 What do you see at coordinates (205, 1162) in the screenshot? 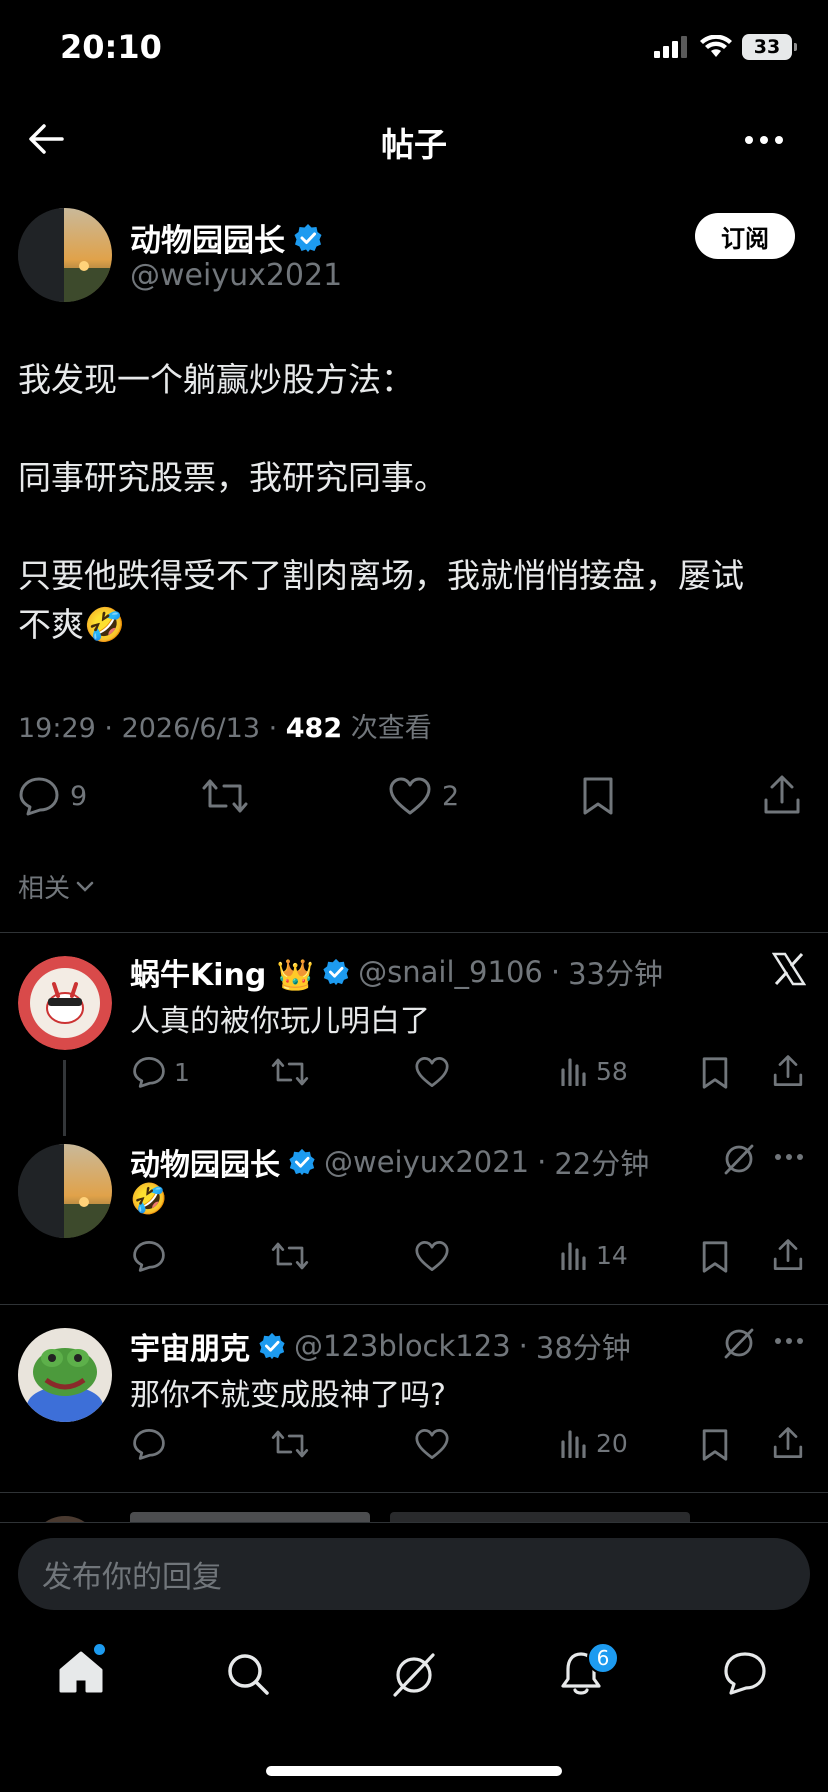
I see `reply-author-name: 动物园园长` at bounding box center [205, 1162].